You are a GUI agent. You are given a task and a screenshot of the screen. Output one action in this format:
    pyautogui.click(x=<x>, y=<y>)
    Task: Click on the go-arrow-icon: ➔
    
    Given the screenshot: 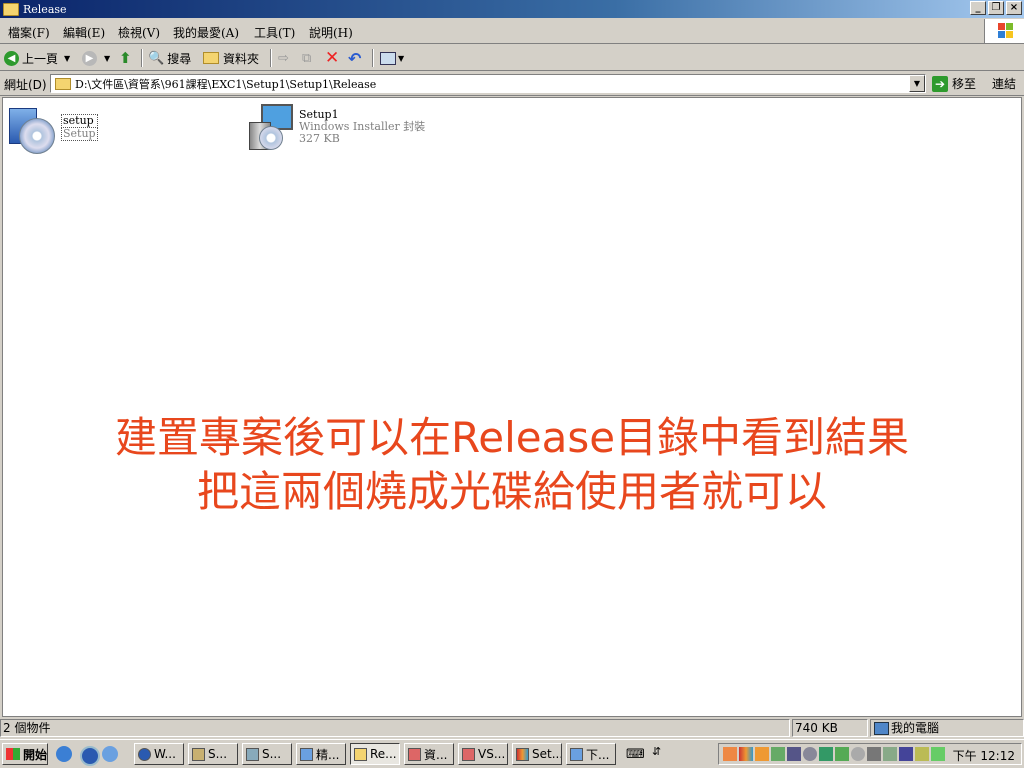 What is the action you would take?
    pyautogui.click(x=940, y=83)
    